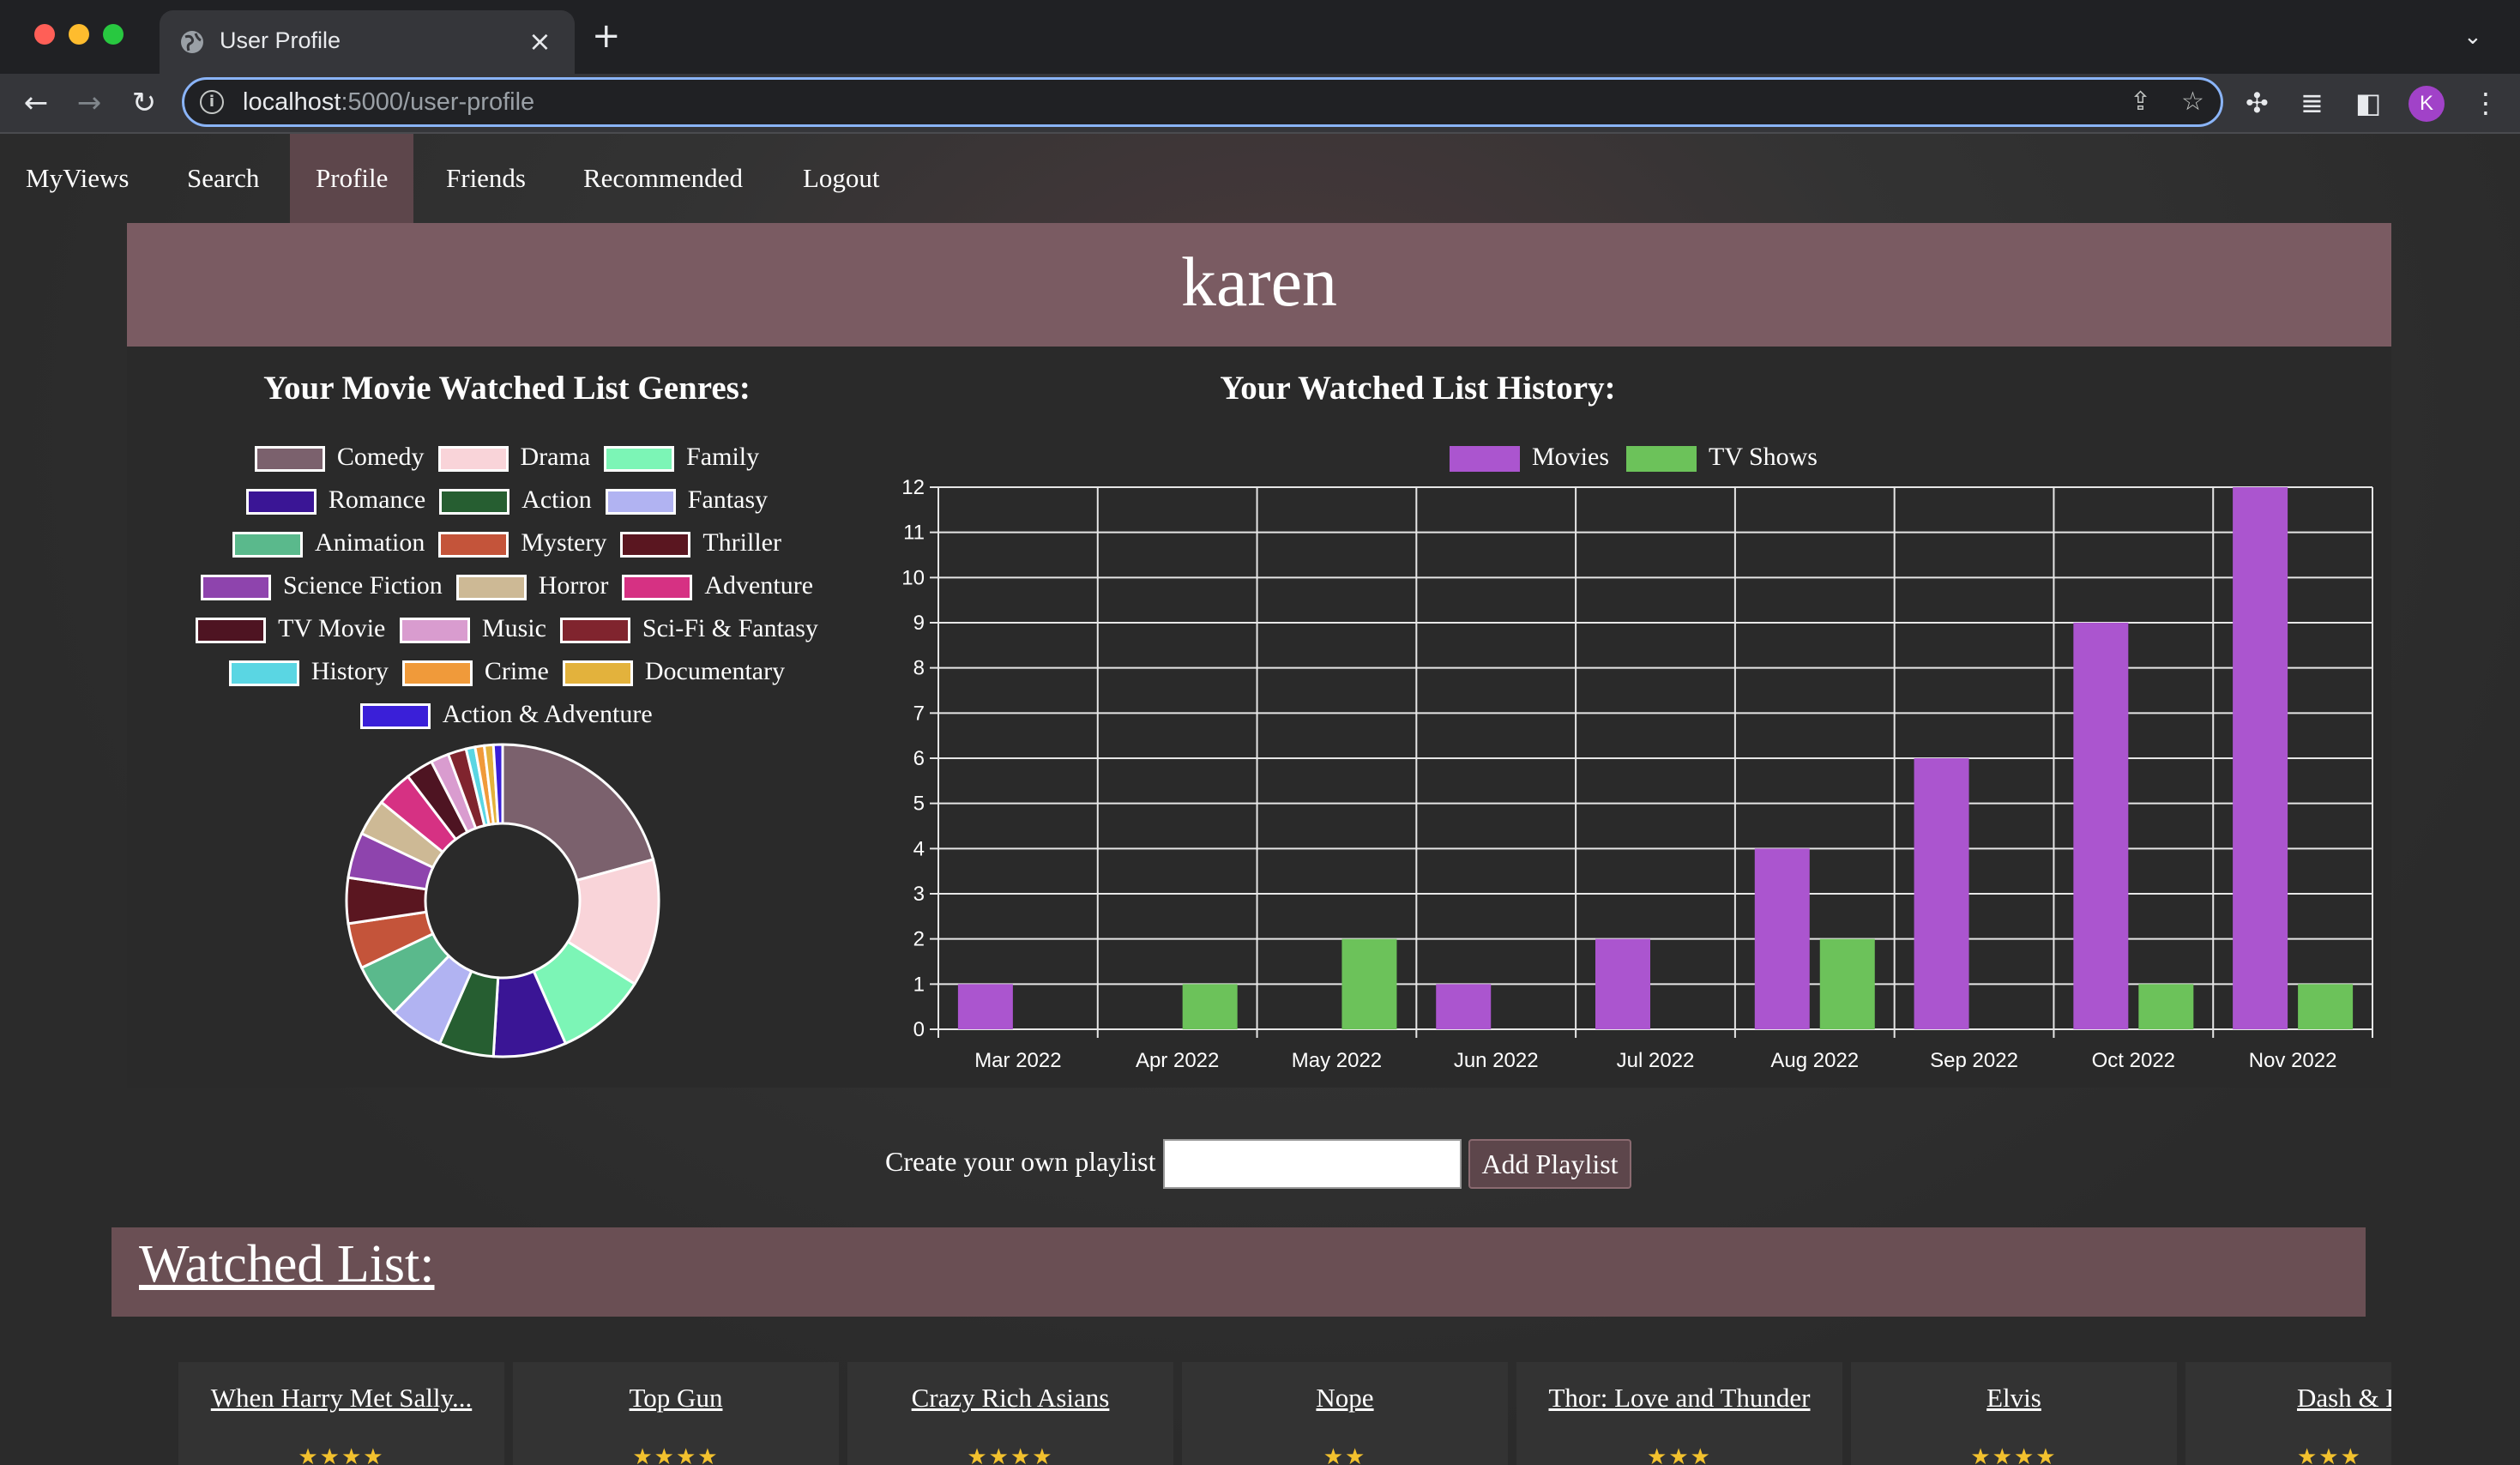  What do you see at coordinates (2293, 1060) in the screenshot?
I see `x-tick-label: Nov 2022` at bounding box center [2293, 1060].